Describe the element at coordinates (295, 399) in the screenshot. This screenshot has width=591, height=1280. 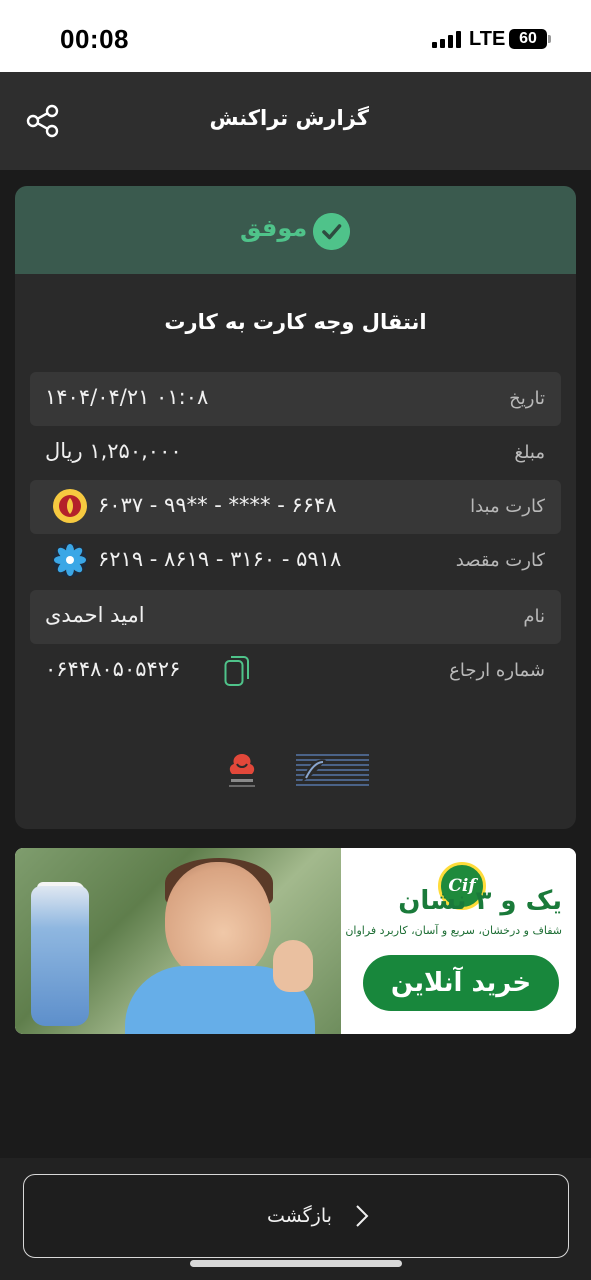
I see `row-date: تاریخ ۱۴۰۴/۰۴/۲۱ ۰۱:۰۸` at that location.